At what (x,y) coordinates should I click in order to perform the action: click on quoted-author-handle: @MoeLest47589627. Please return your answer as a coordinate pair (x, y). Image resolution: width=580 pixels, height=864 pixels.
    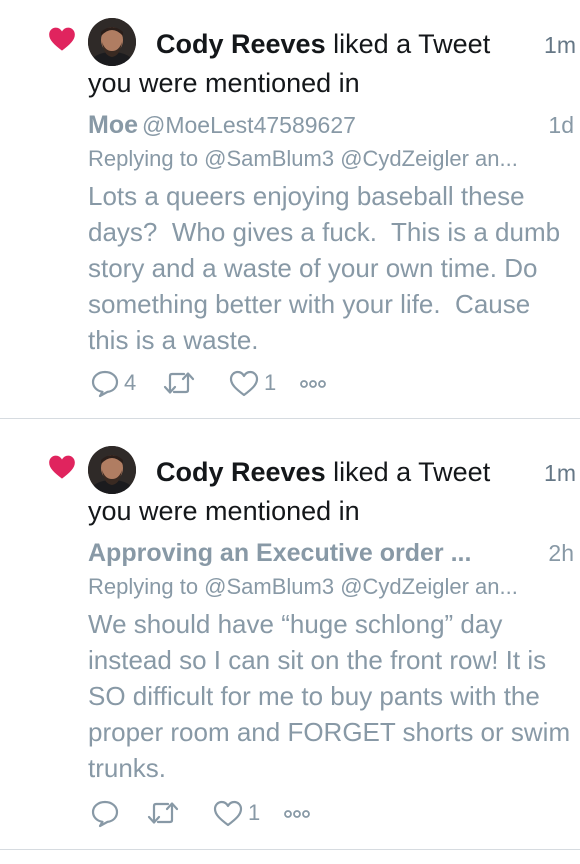
    Looking at the image, I should click on (249, 125).